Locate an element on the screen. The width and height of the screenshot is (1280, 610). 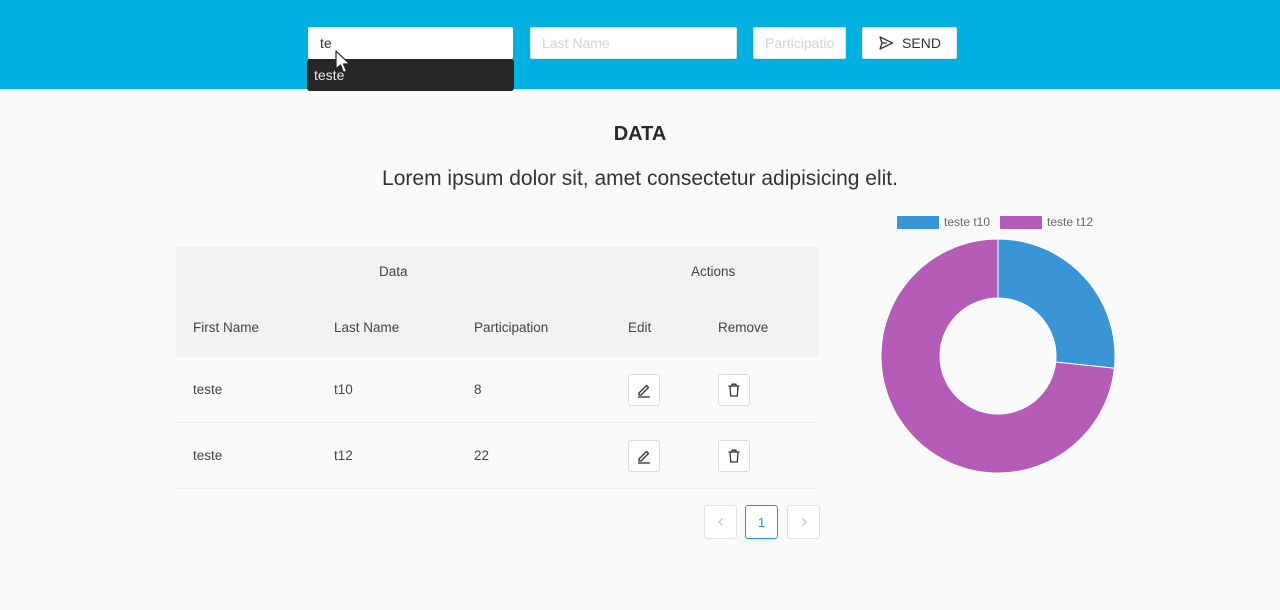
chevron-left-icon is located at coordinates (720, 522).